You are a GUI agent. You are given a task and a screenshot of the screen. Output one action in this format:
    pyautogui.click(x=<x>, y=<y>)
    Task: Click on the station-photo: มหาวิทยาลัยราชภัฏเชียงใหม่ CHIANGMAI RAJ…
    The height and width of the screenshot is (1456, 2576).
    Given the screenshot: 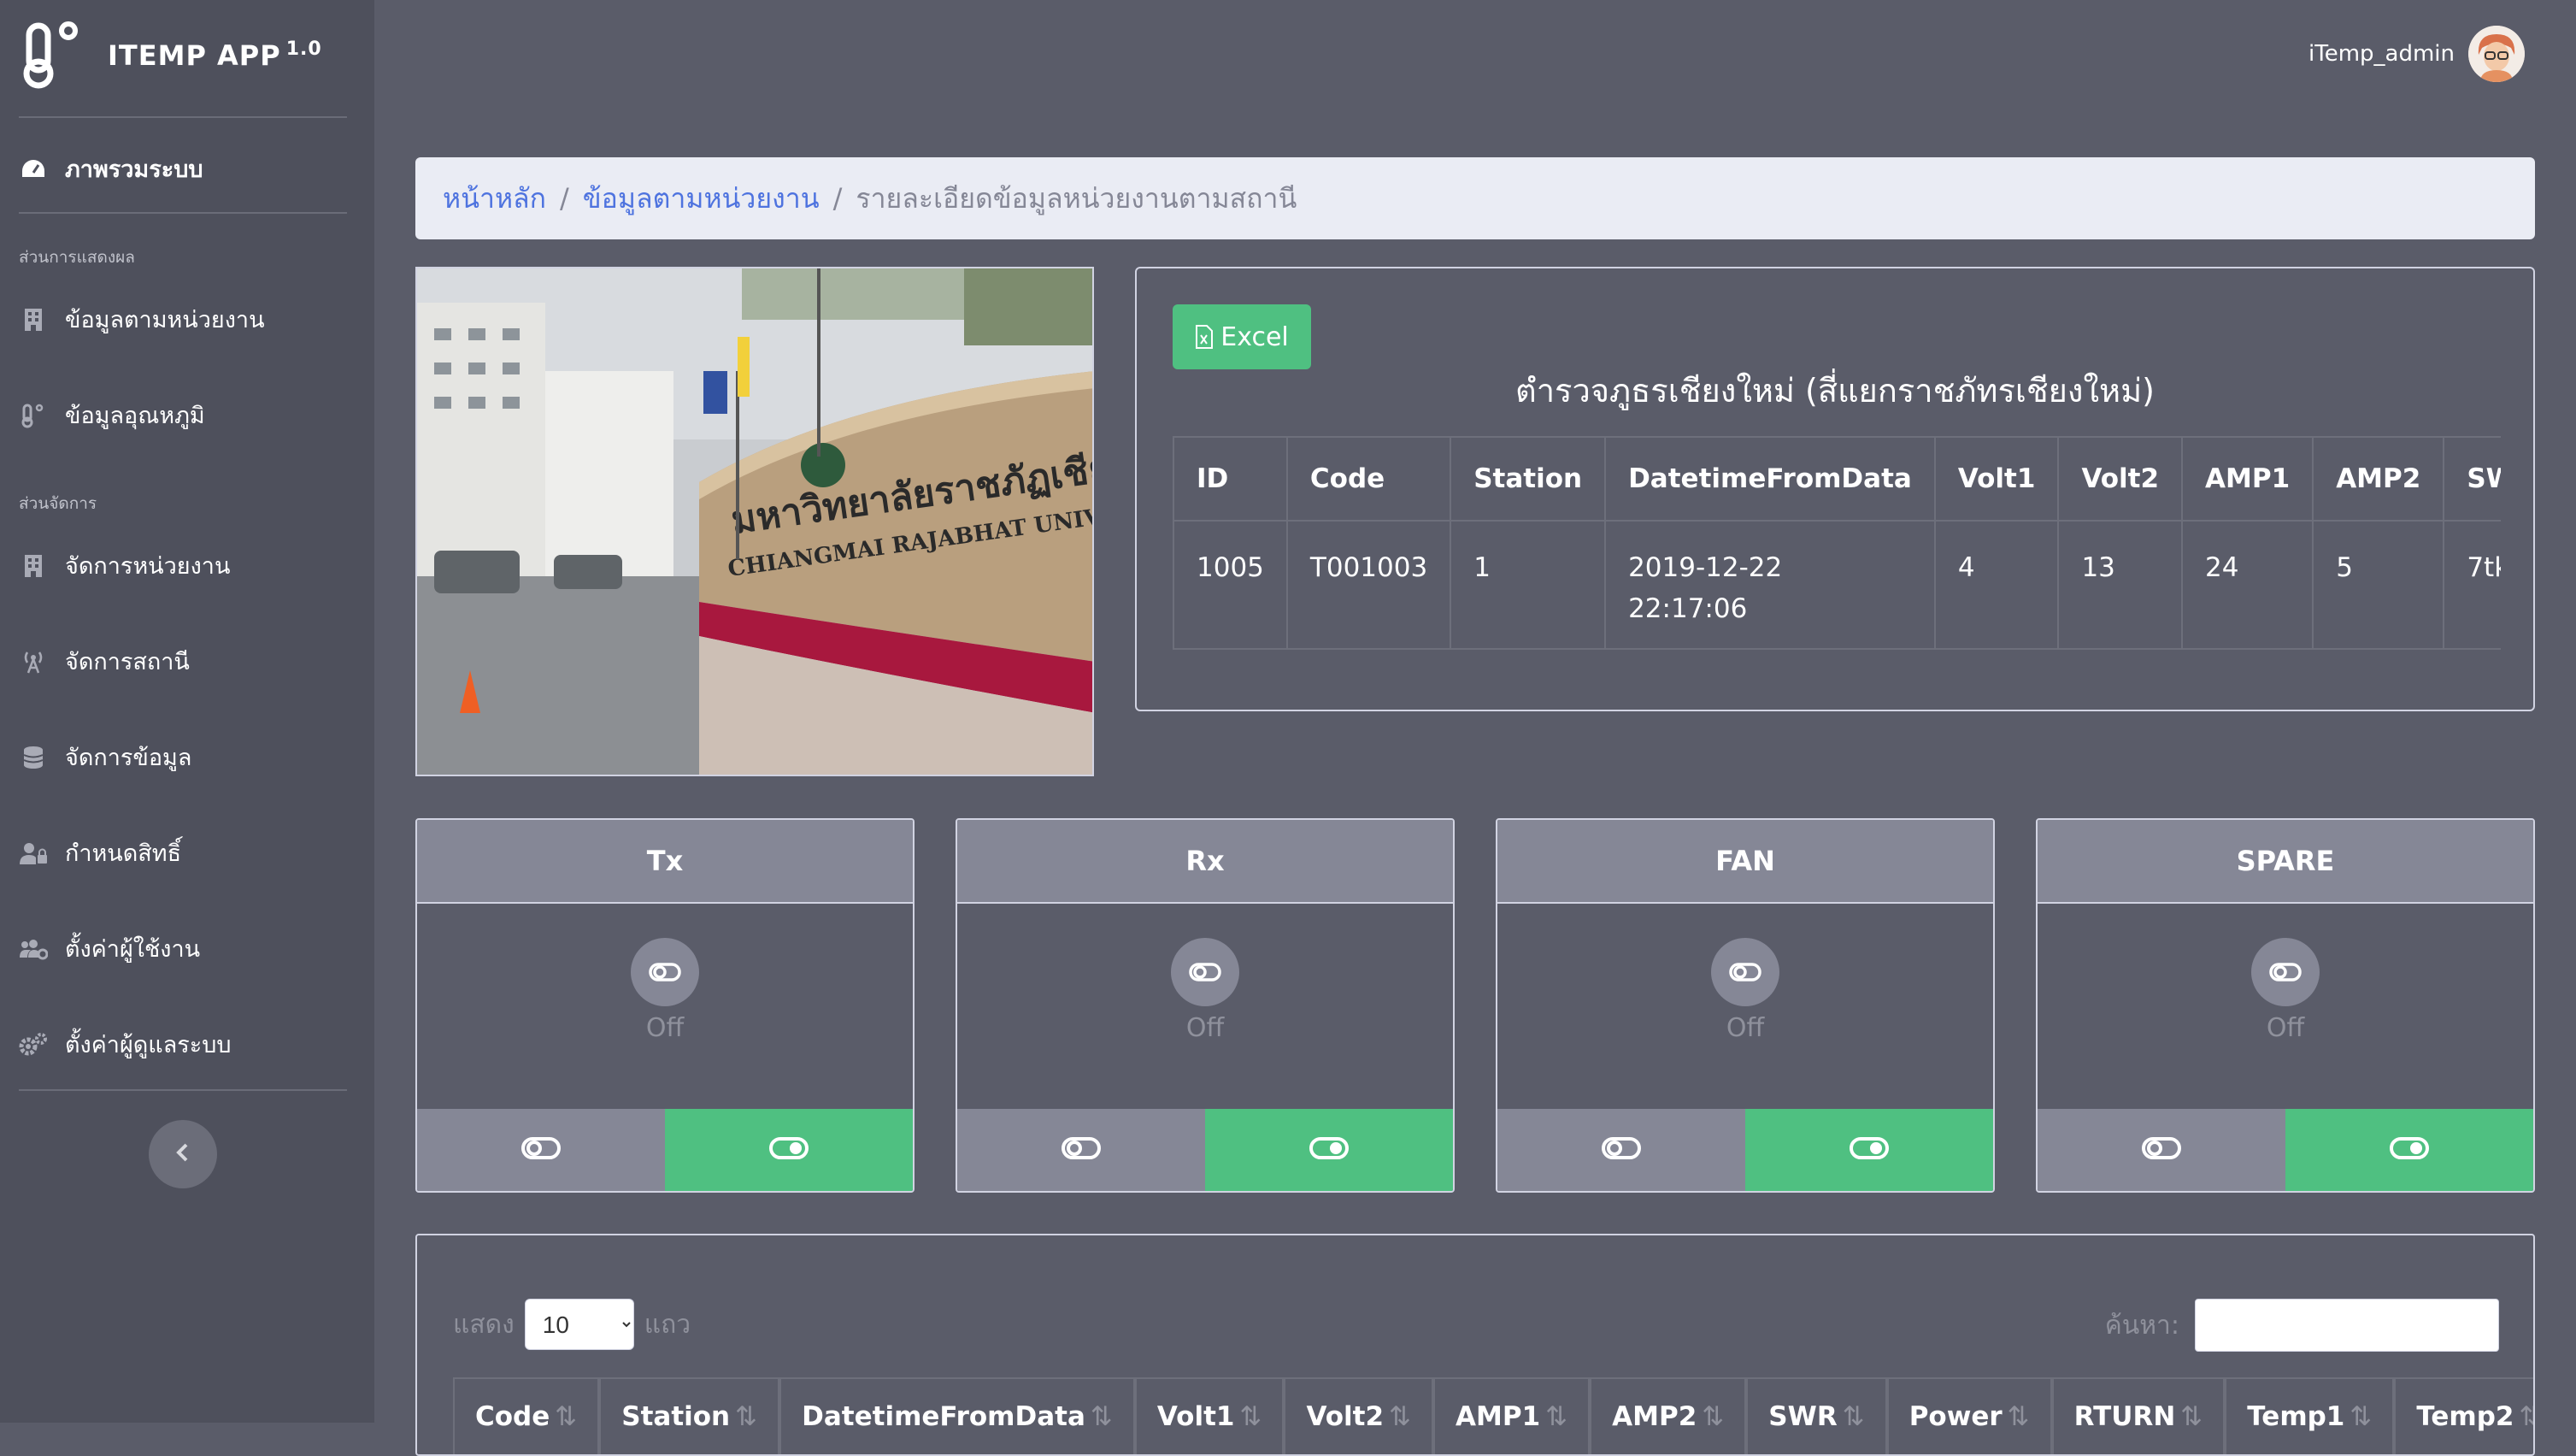 What is the action you would take?
    pyautogui.click(x=754, y=521)
    